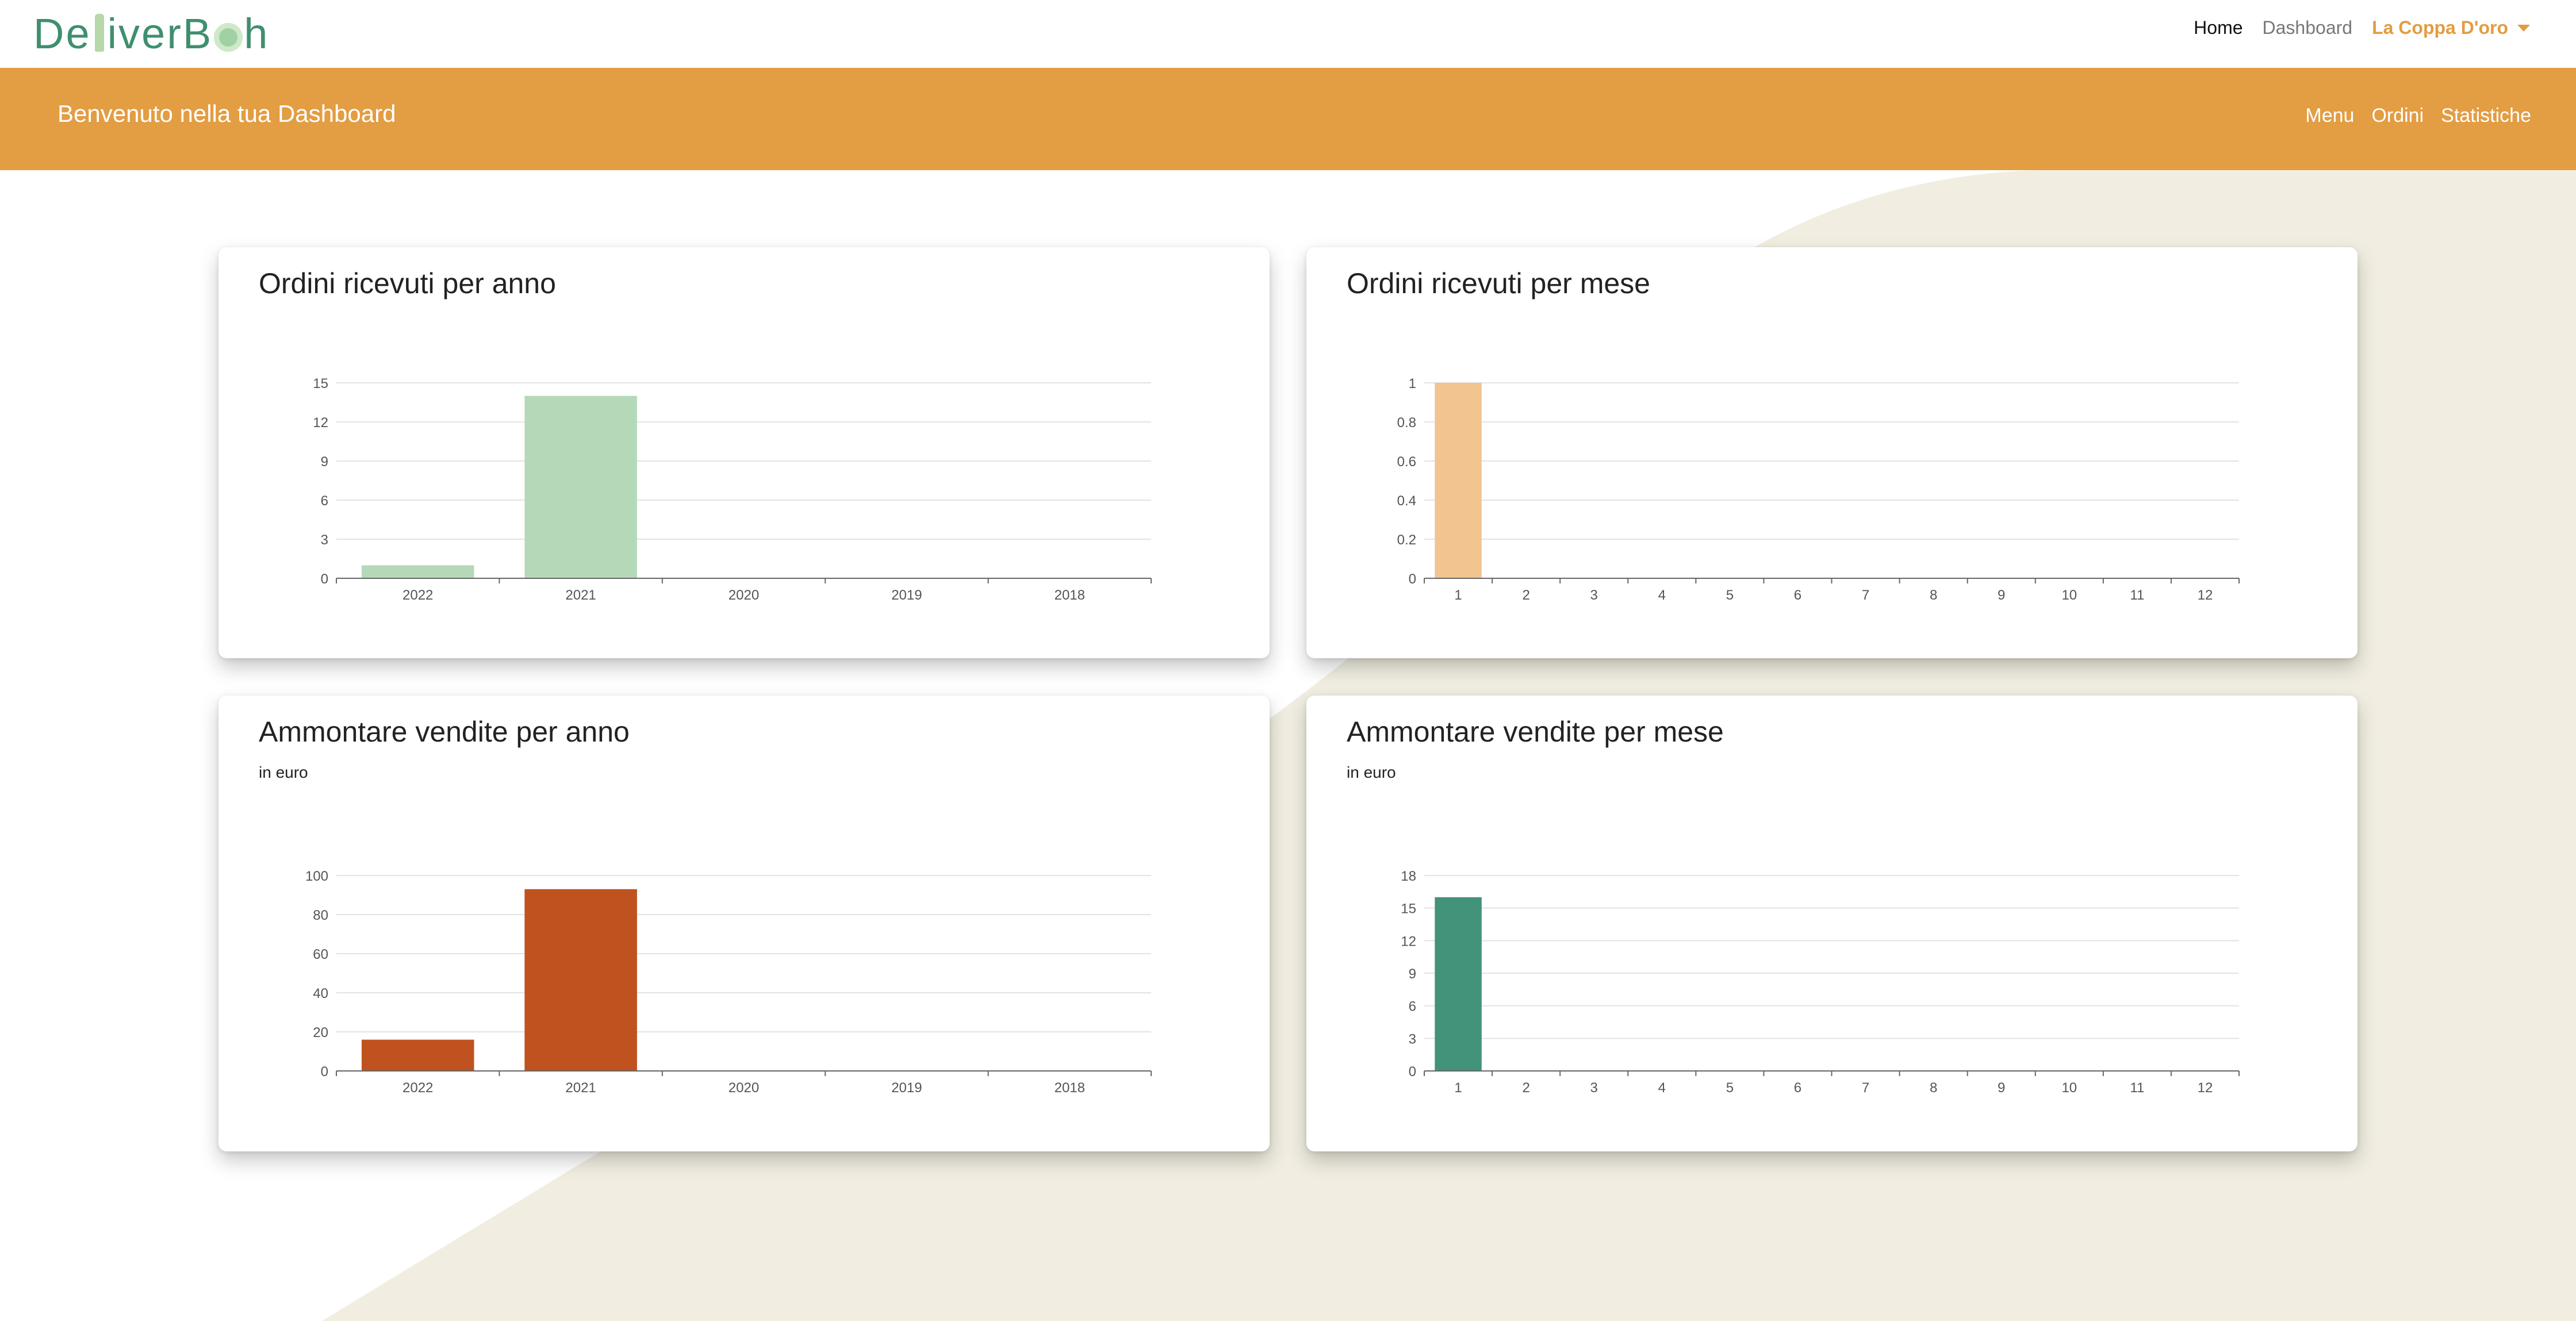 This screenshot has height=1321, width=2576. What do you see at coordinates (320, 954) in the screenshot?
I see `y-tick-label: 60` at bounding box center [320, 954].